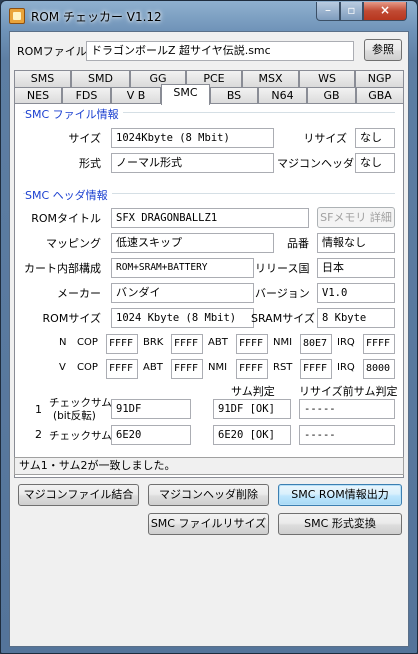 This screenshot has height=654, width=418. What do you see at coordinates (283, 342) in the screenshot?
I see `n-nmi-label: NMI` at bounding box center [283, 342].